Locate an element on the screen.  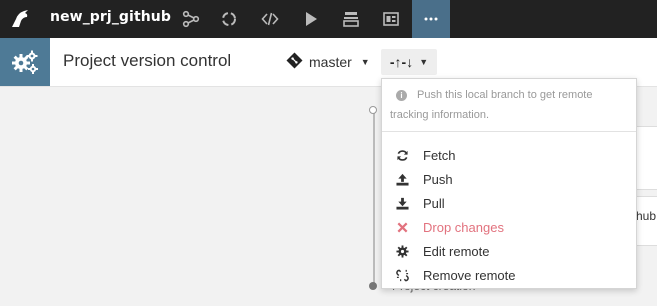
menu-item-push: Push is located at coordinates (509, 179).